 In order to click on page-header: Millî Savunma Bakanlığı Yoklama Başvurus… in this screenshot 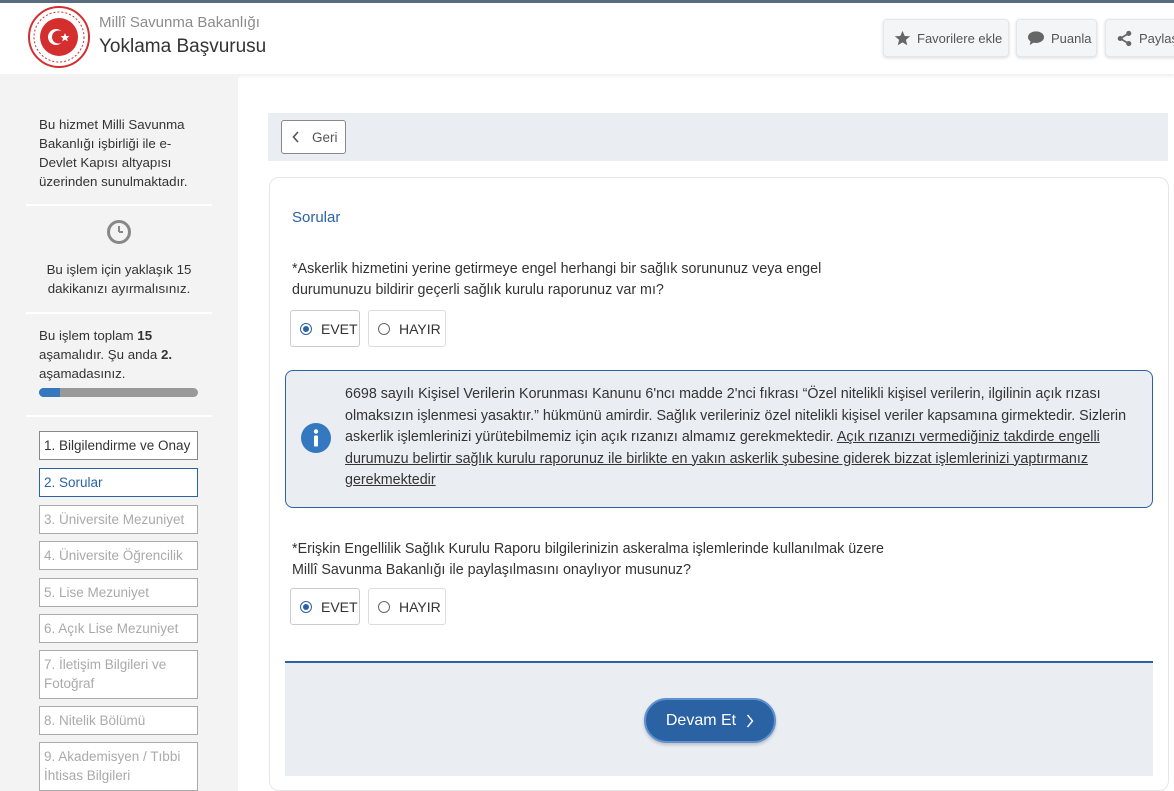, I will do `click(587, 37)`.